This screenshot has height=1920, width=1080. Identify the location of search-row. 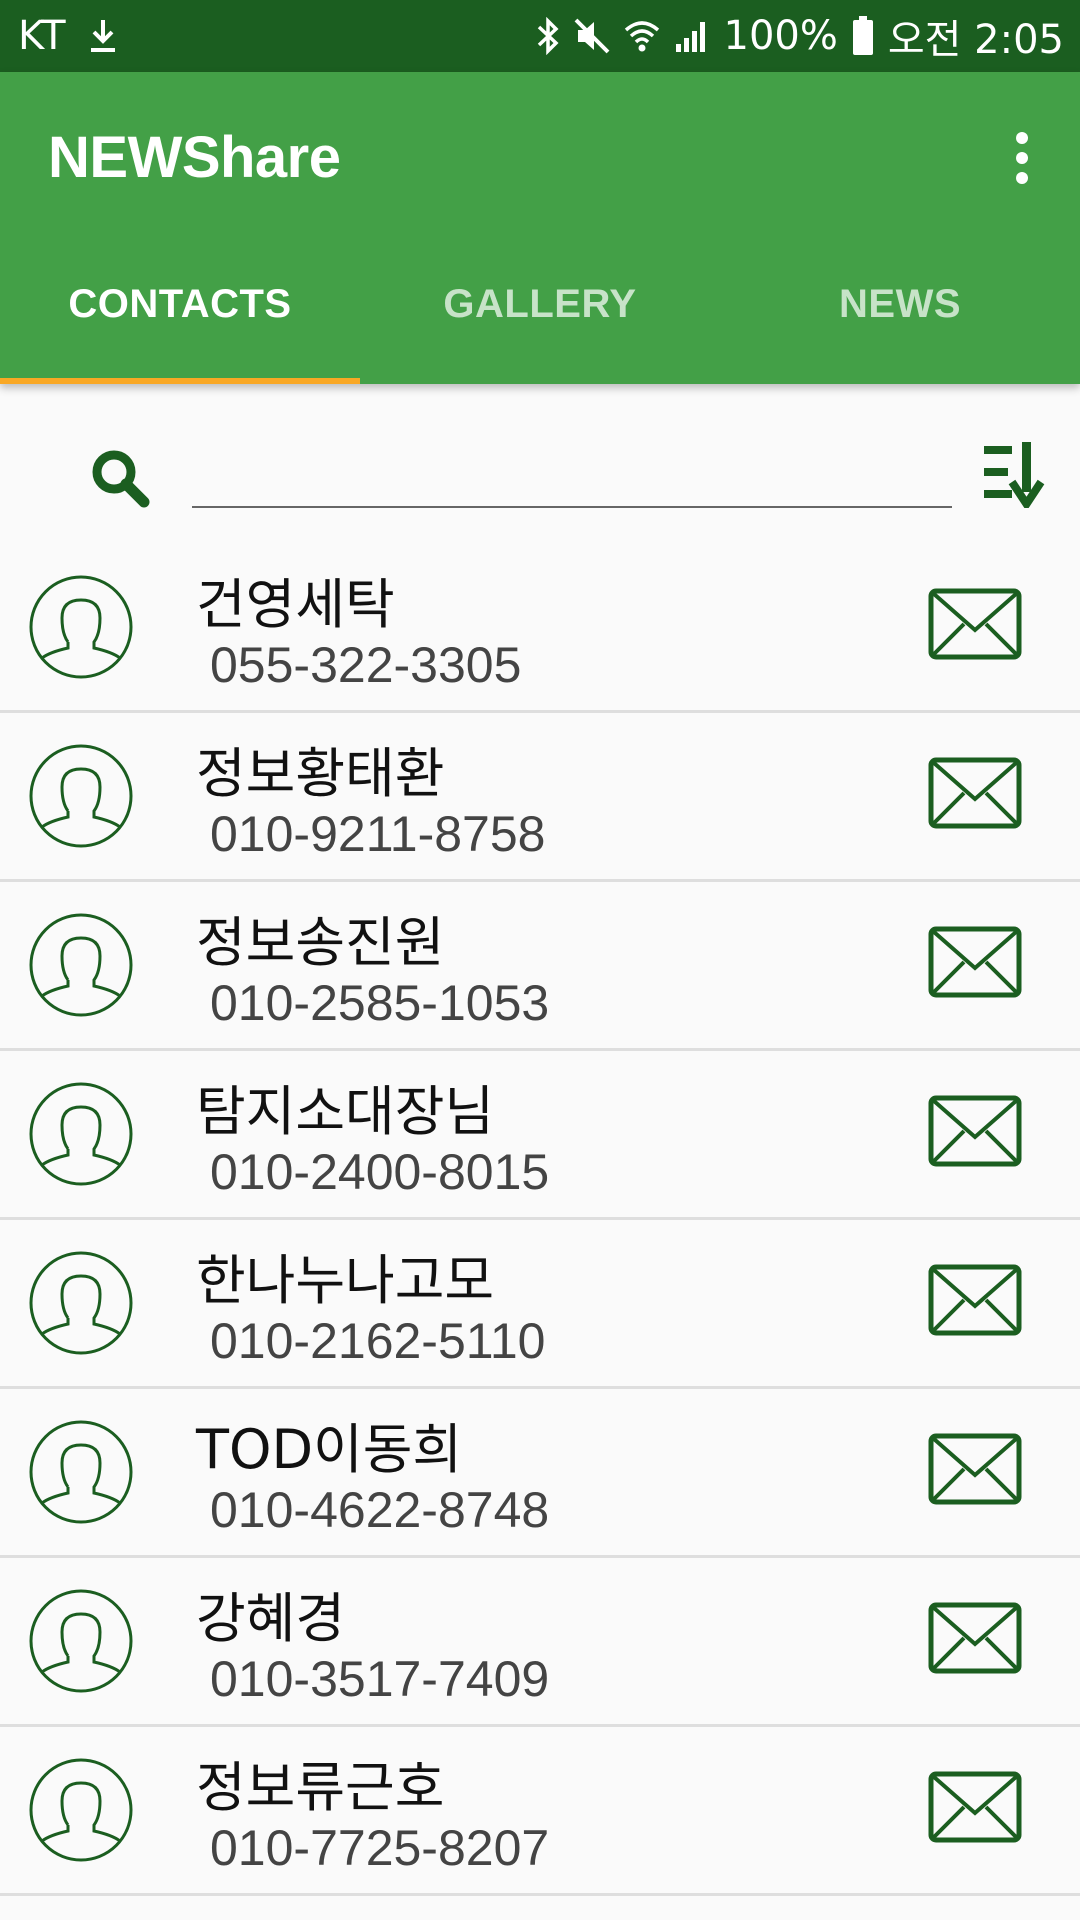
(540, 464).